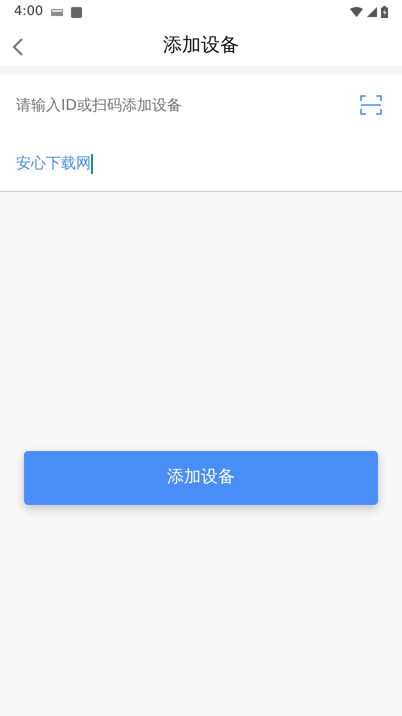 This screenshot has height=716, width=402. What do you see at coordinates (201, 478) in the screenshot?
I see `add-device-button: 添加设备` at bounding box center [201, 478].